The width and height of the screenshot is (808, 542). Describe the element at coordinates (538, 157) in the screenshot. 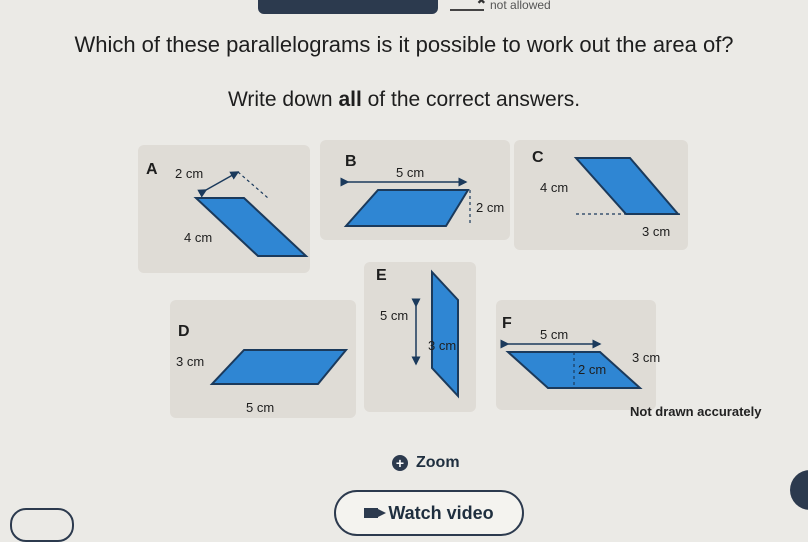

I see `label-c: C` at that location.